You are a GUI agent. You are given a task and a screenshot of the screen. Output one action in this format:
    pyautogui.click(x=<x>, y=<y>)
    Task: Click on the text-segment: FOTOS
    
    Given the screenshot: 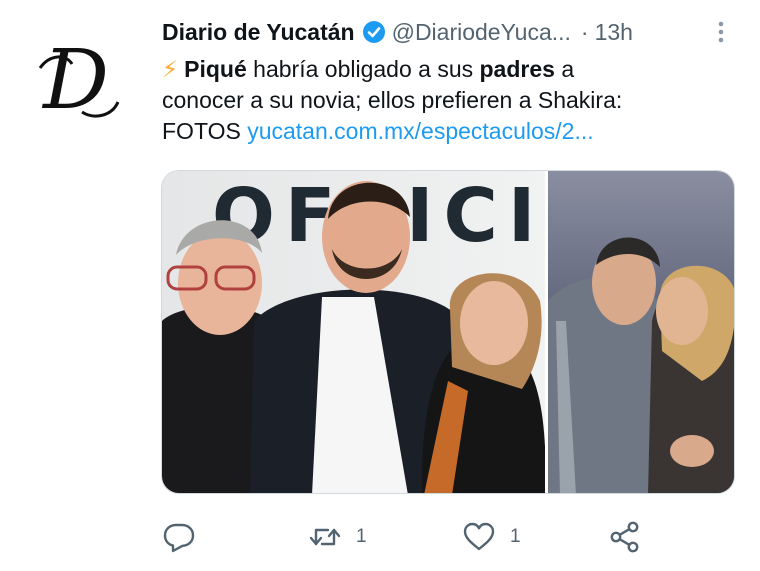 What is the action you would take?
    pyautogui.click(x=205, y=131)
    